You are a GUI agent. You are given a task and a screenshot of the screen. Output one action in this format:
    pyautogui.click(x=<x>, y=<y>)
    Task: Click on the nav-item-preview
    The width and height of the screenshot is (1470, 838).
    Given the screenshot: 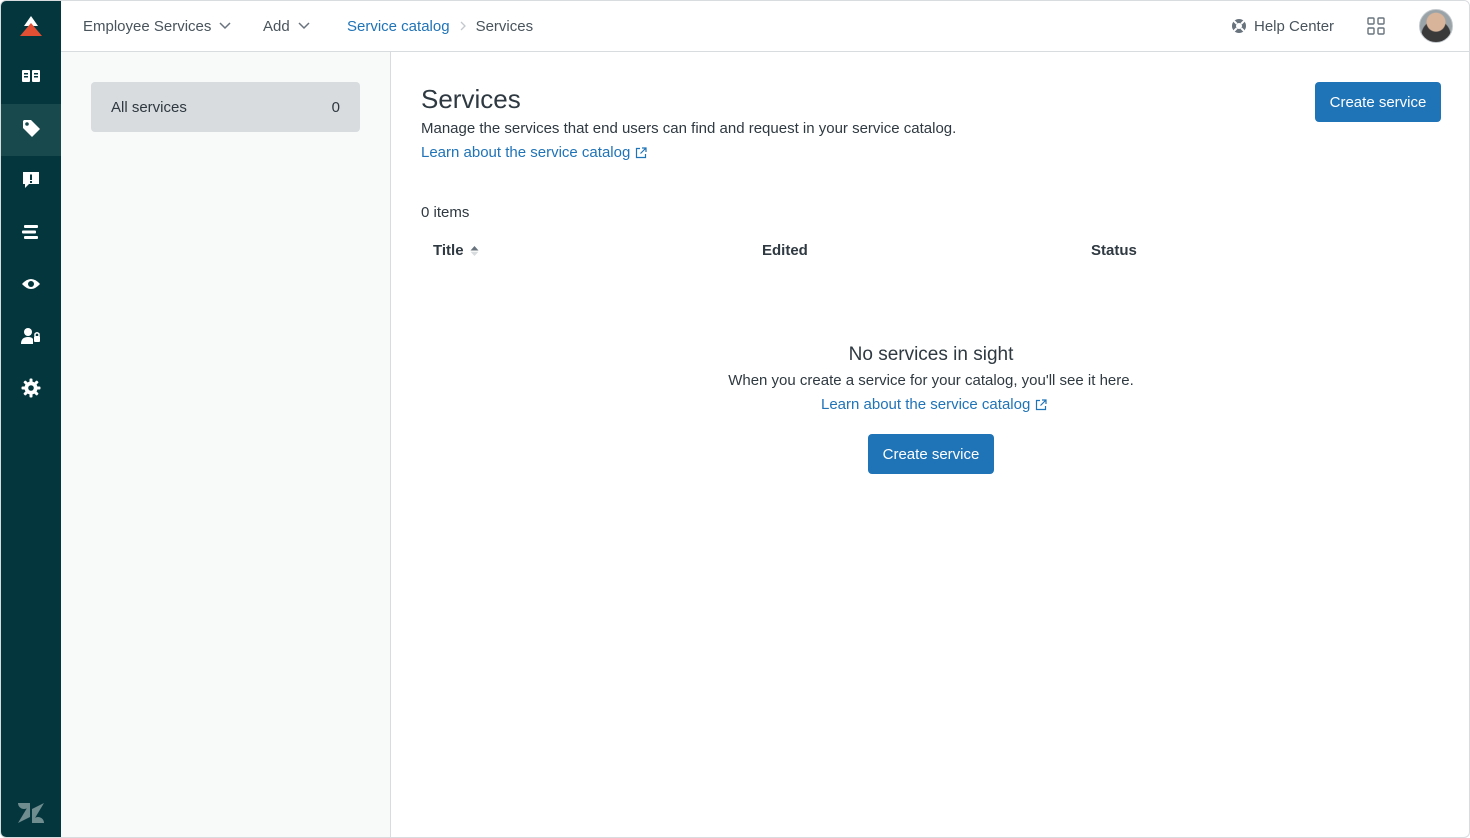 What is the action you would take?
    pyautogui.click(x=31, y=286)
    